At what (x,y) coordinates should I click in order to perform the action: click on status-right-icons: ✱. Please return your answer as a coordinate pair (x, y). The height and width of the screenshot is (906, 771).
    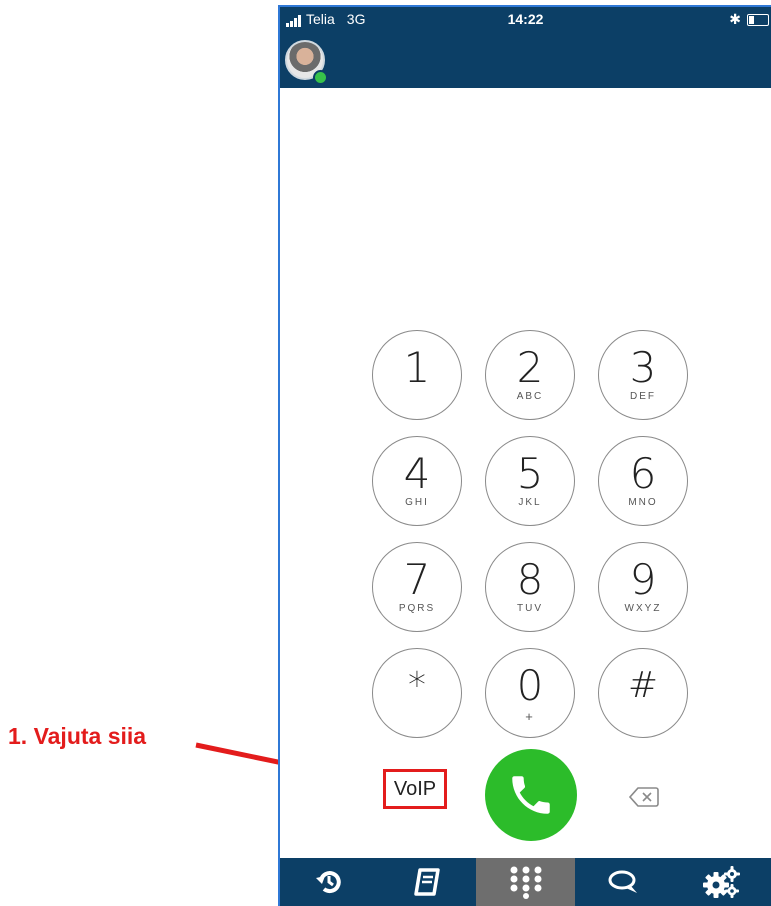
    Looking at the image, I should click on (749, 19).